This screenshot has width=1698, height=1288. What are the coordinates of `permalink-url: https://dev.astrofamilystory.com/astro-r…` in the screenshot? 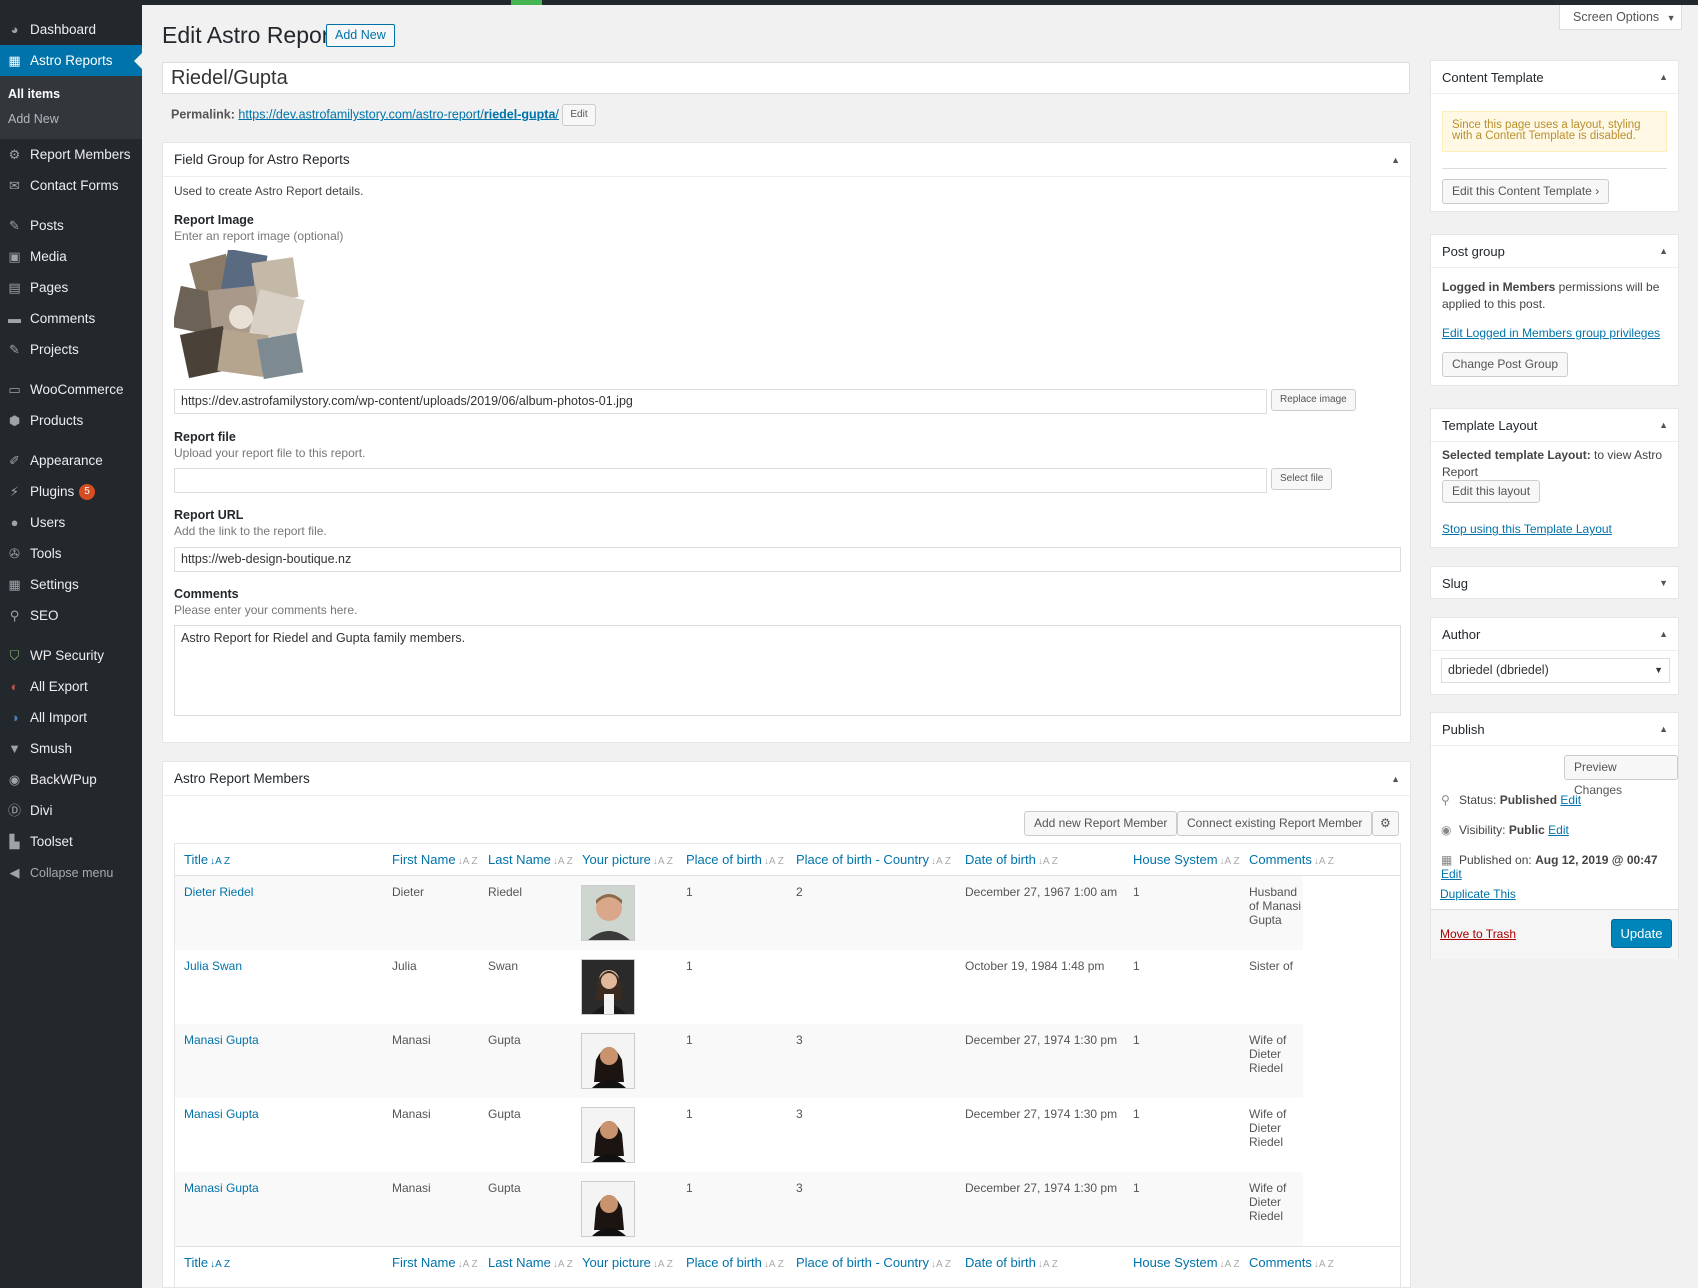 It's located at (398, 114).